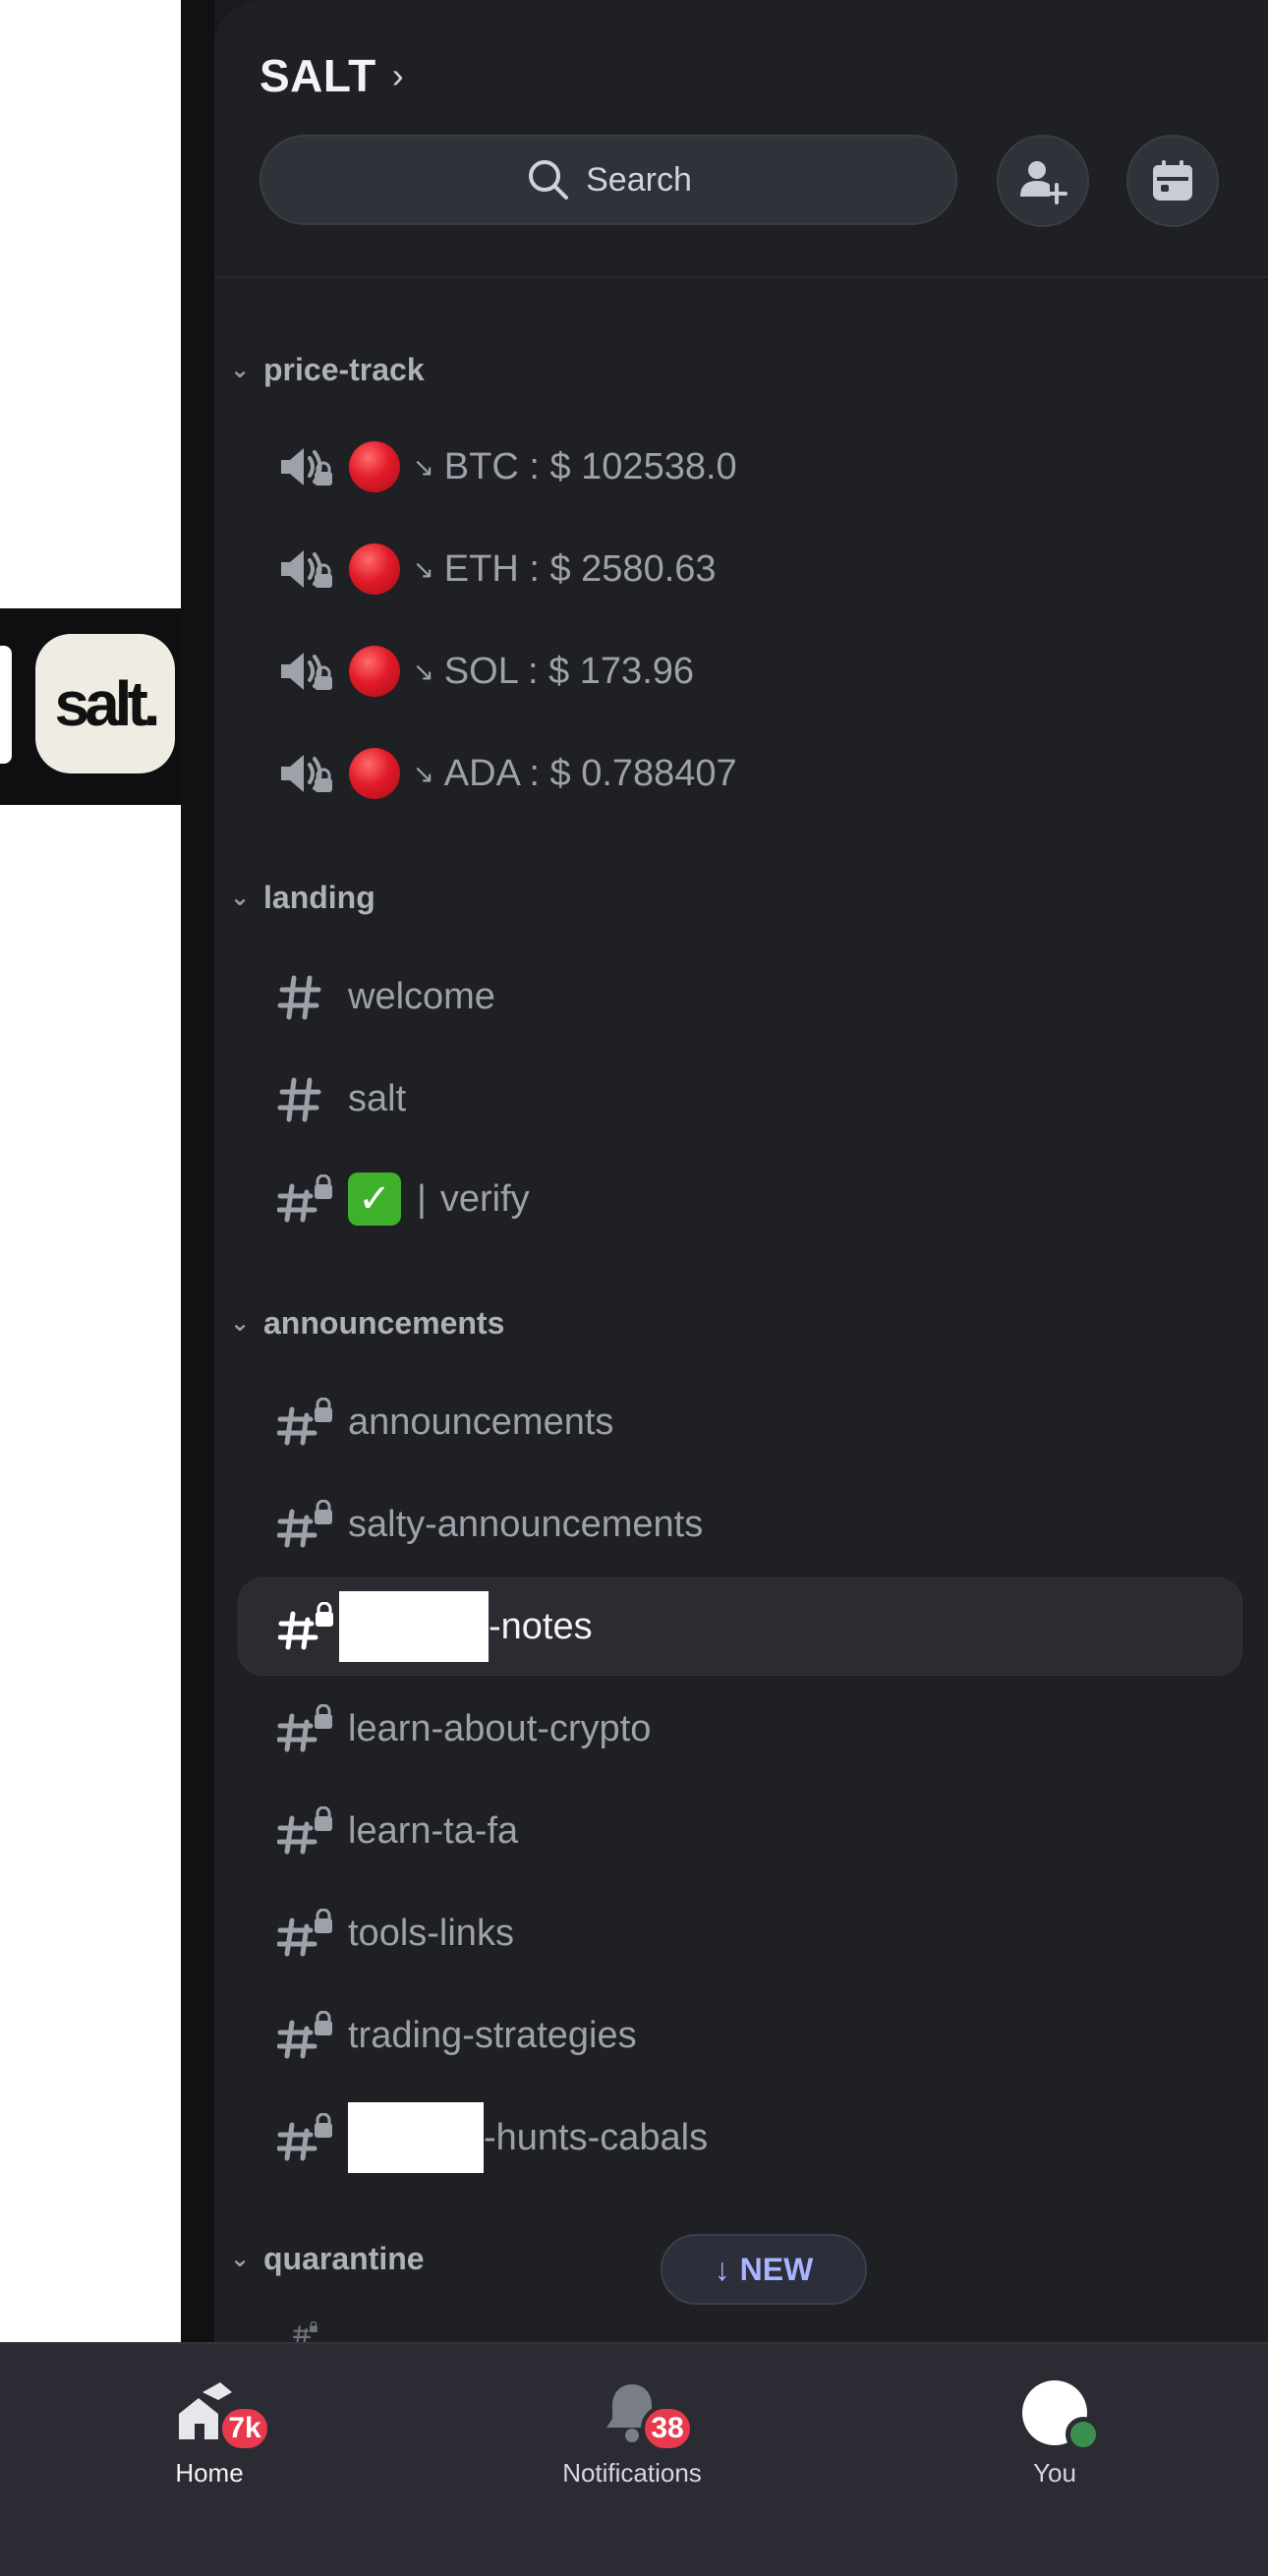 The width and height of the screenshot is (1268, 2576). What do you see at coordinates (740, 1199) in the screenshot?
I see `text-channel-verify: ✓ | verify` at bounding box center [740, 1199].